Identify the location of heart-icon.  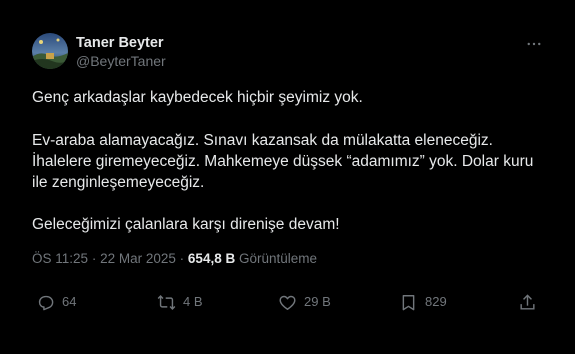
(287, 302).